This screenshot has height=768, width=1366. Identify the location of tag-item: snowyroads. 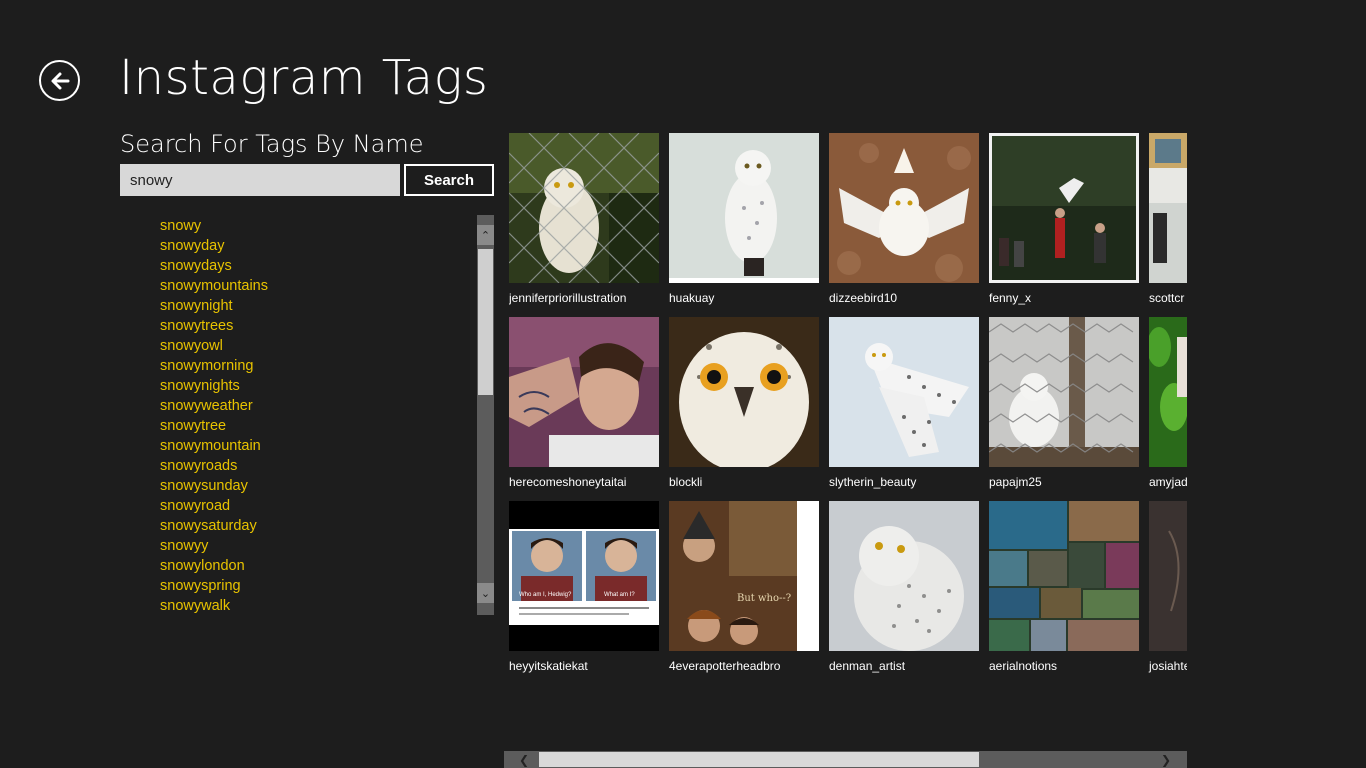
(214, 466).